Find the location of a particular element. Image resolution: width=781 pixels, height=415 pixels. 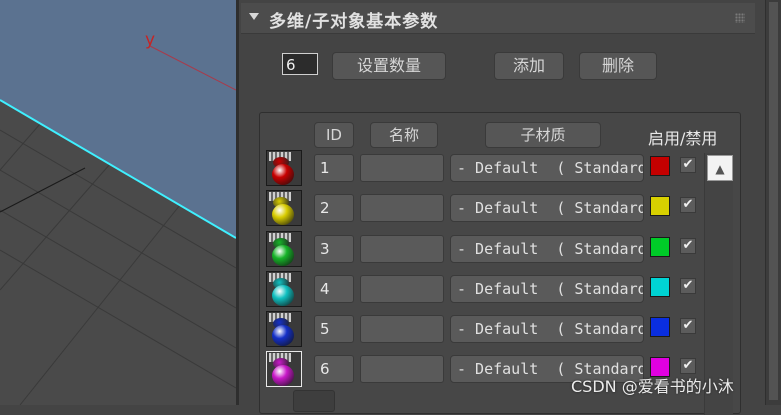

enable-disable-label: 启用/禁用 is located at coordinates (683, 138).